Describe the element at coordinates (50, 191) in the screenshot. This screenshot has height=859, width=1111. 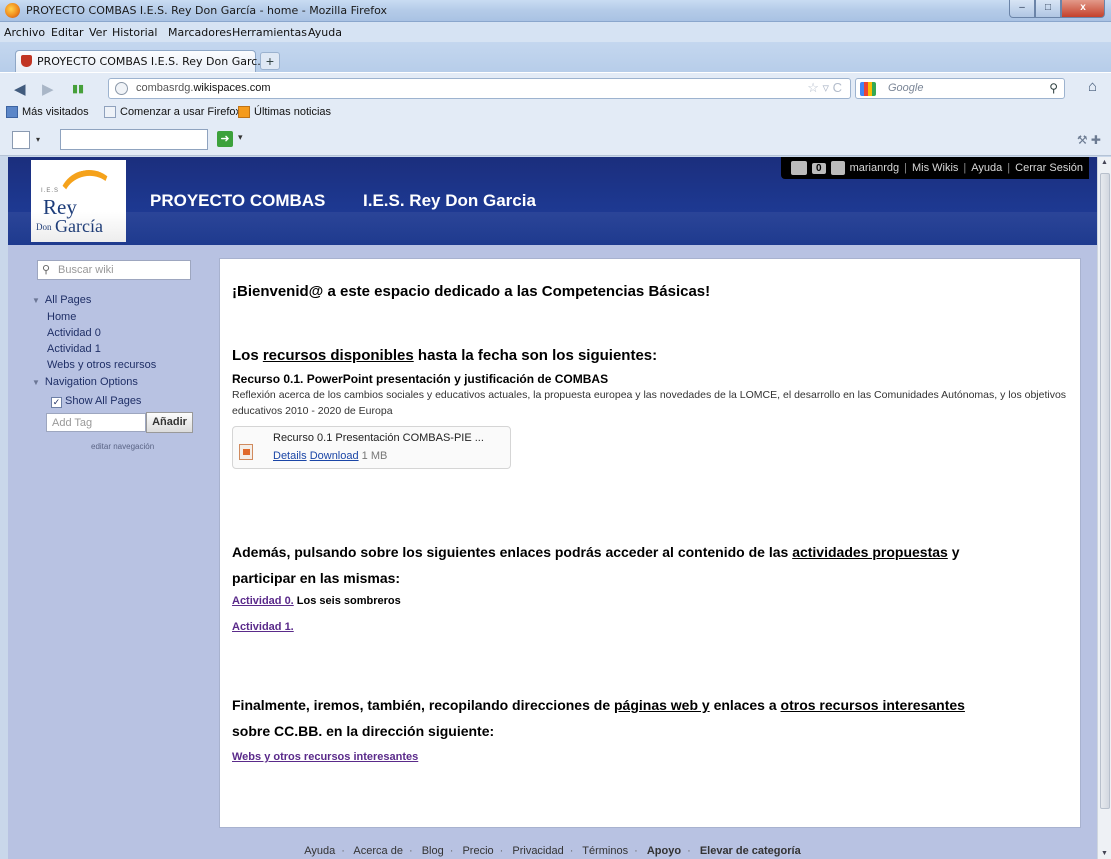
I see `logo-ies-text: I.E.S` at that location.